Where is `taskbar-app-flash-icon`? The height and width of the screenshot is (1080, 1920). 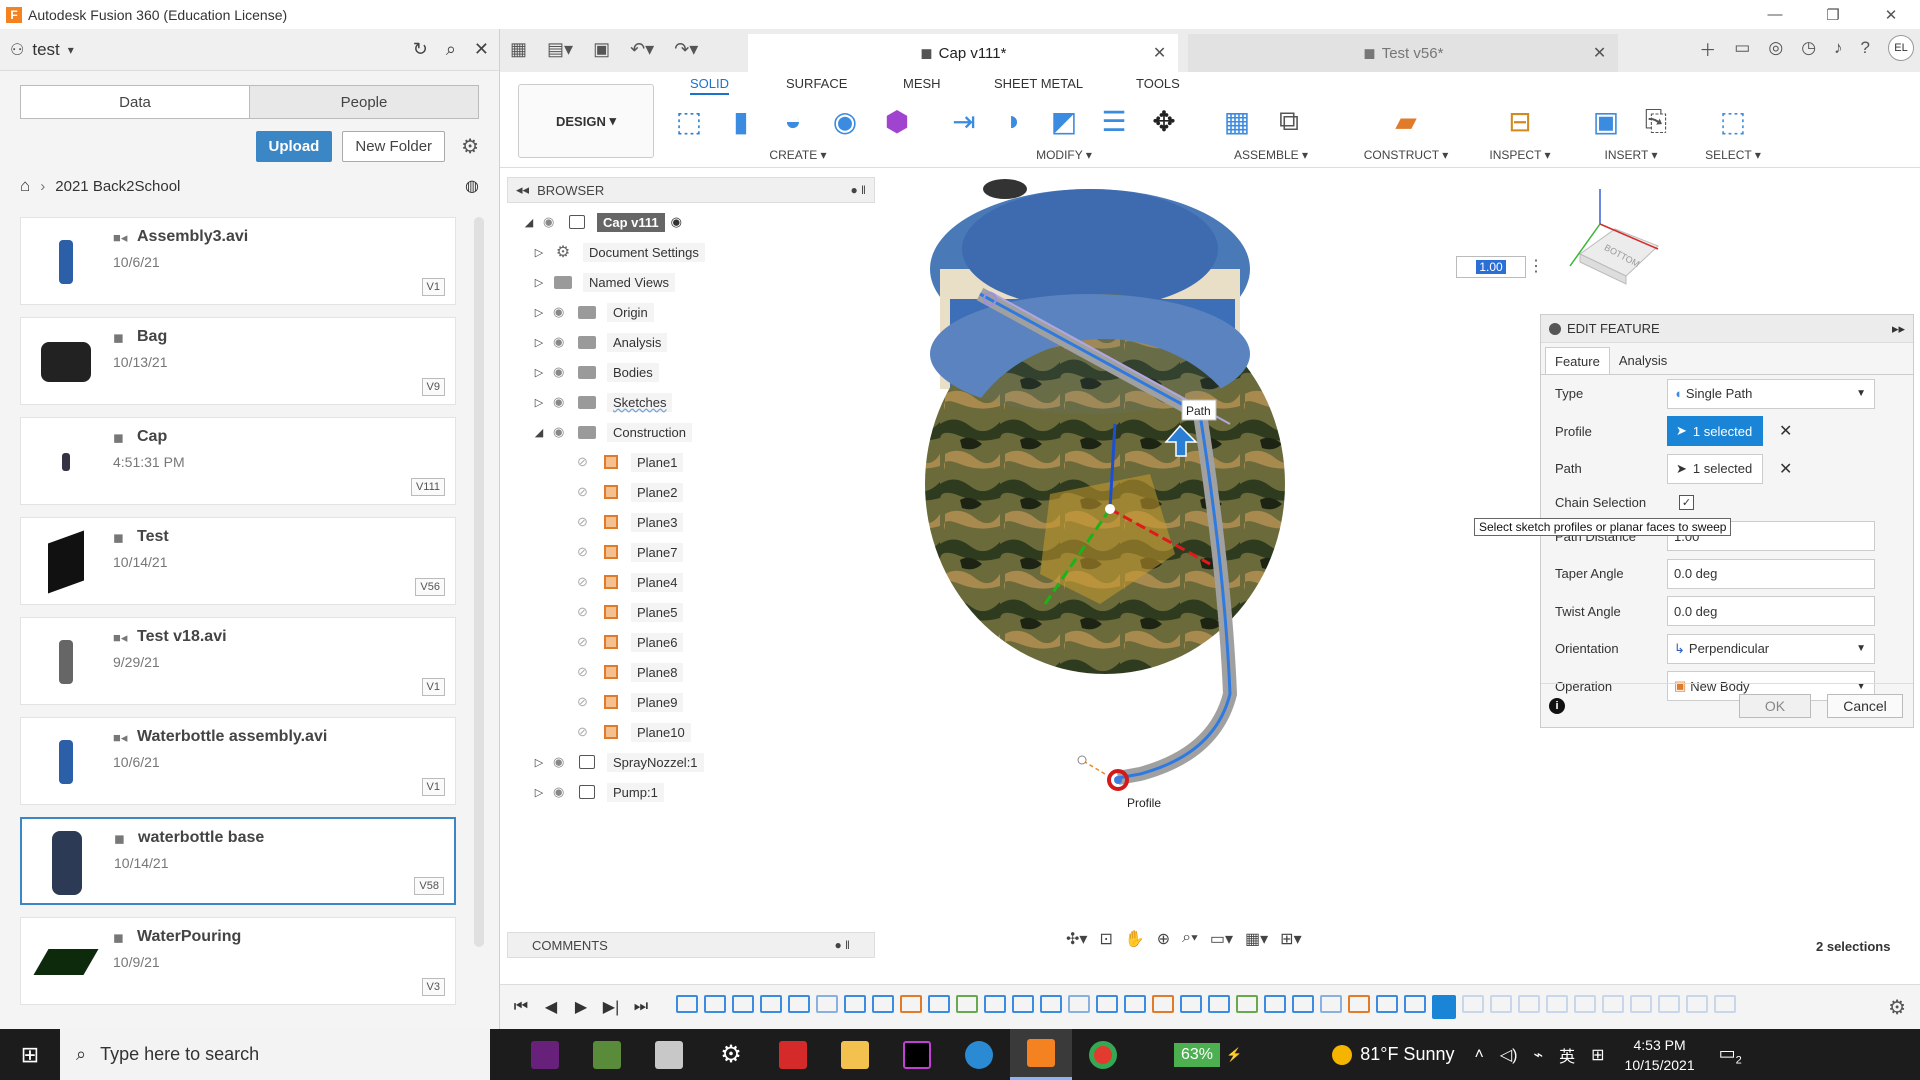 taskbar-app-flash-icon is located at coordinates (793, 1054).